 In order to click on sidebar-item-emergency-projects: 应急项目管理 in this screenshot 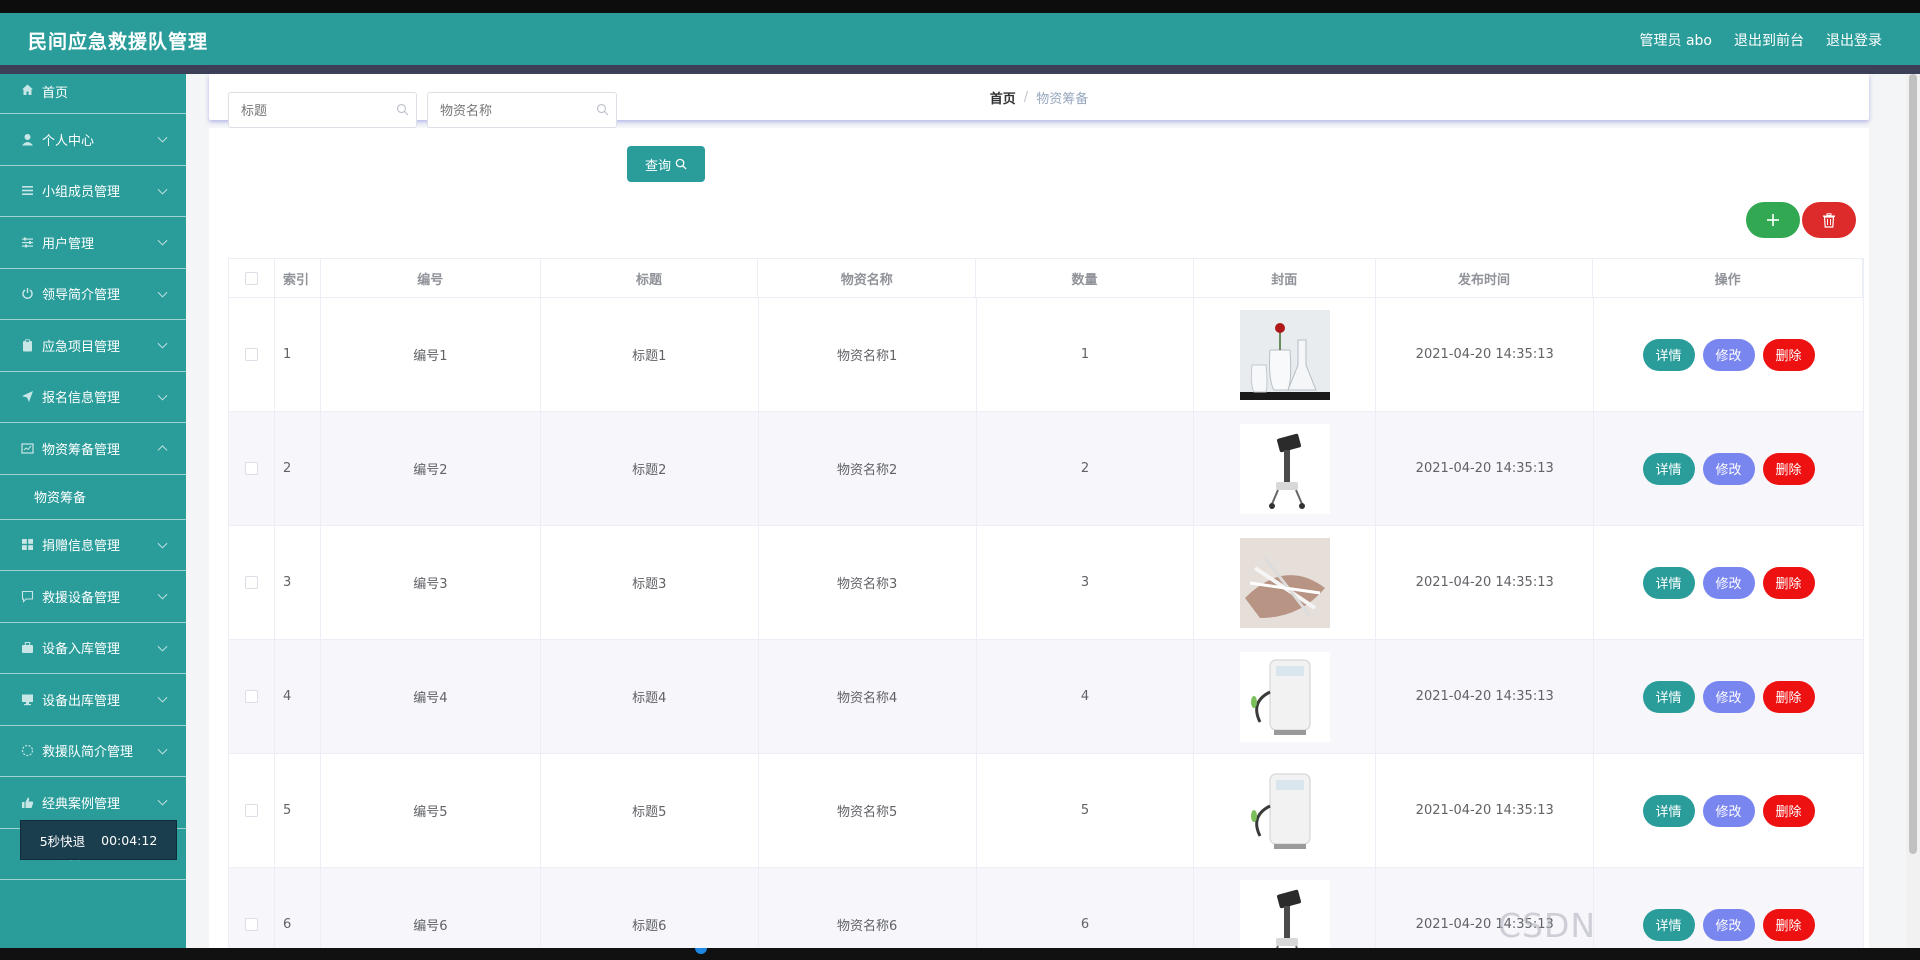, I will do `click(93, 346)`.